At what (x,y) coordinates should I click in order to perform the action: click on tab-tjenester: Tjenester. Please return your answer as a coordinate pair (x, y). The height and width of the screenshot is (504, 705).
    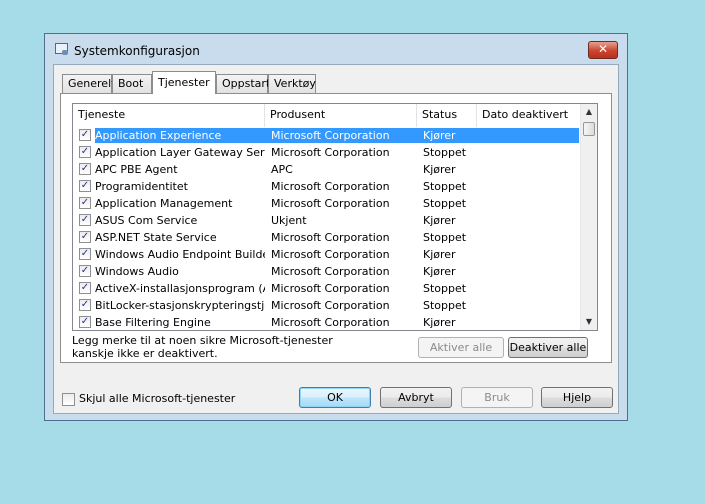
    Looking at the image, I should click on (184, 82).